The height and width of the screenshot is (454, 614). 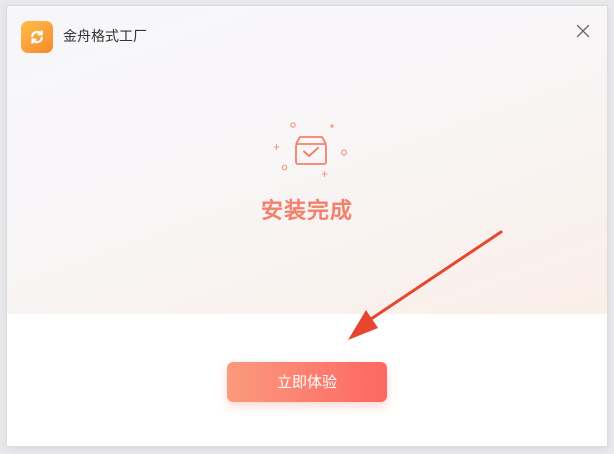 I want to click on start-experience-button: 立即体验, so click(x=307, y=382).